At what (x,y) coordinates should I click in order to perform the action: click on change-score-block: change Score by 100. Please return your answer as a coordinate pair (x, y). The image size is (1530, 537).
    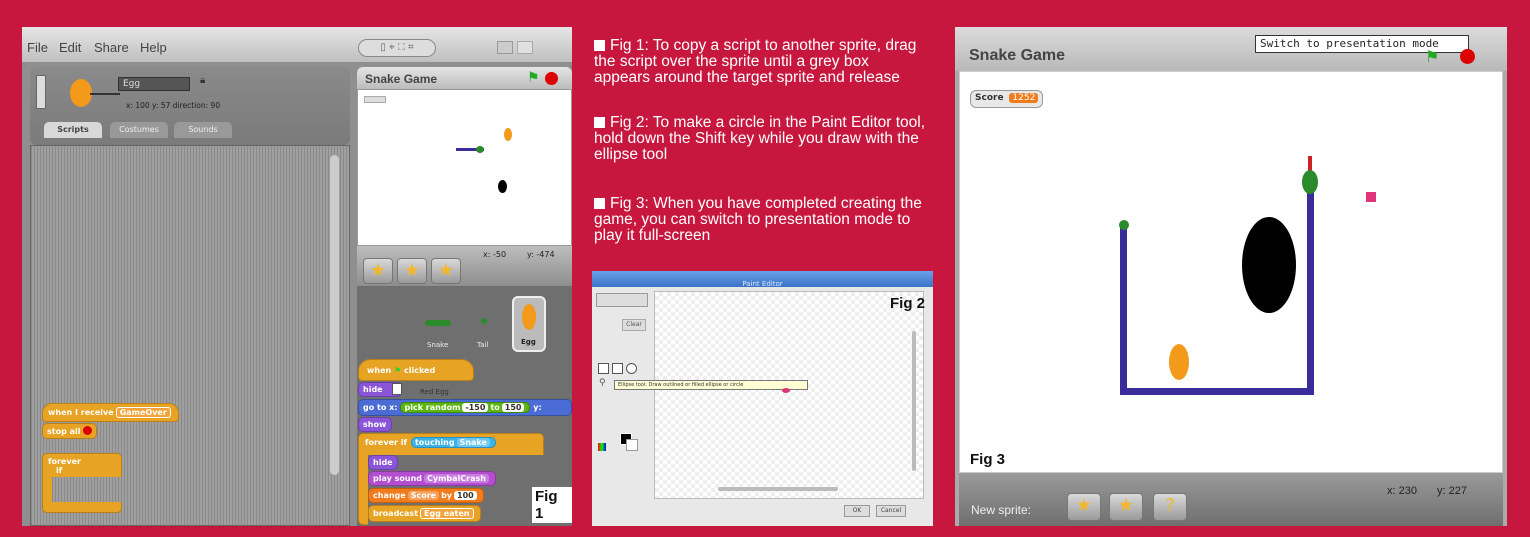
    Looking at the image, I should click on (426, 495).